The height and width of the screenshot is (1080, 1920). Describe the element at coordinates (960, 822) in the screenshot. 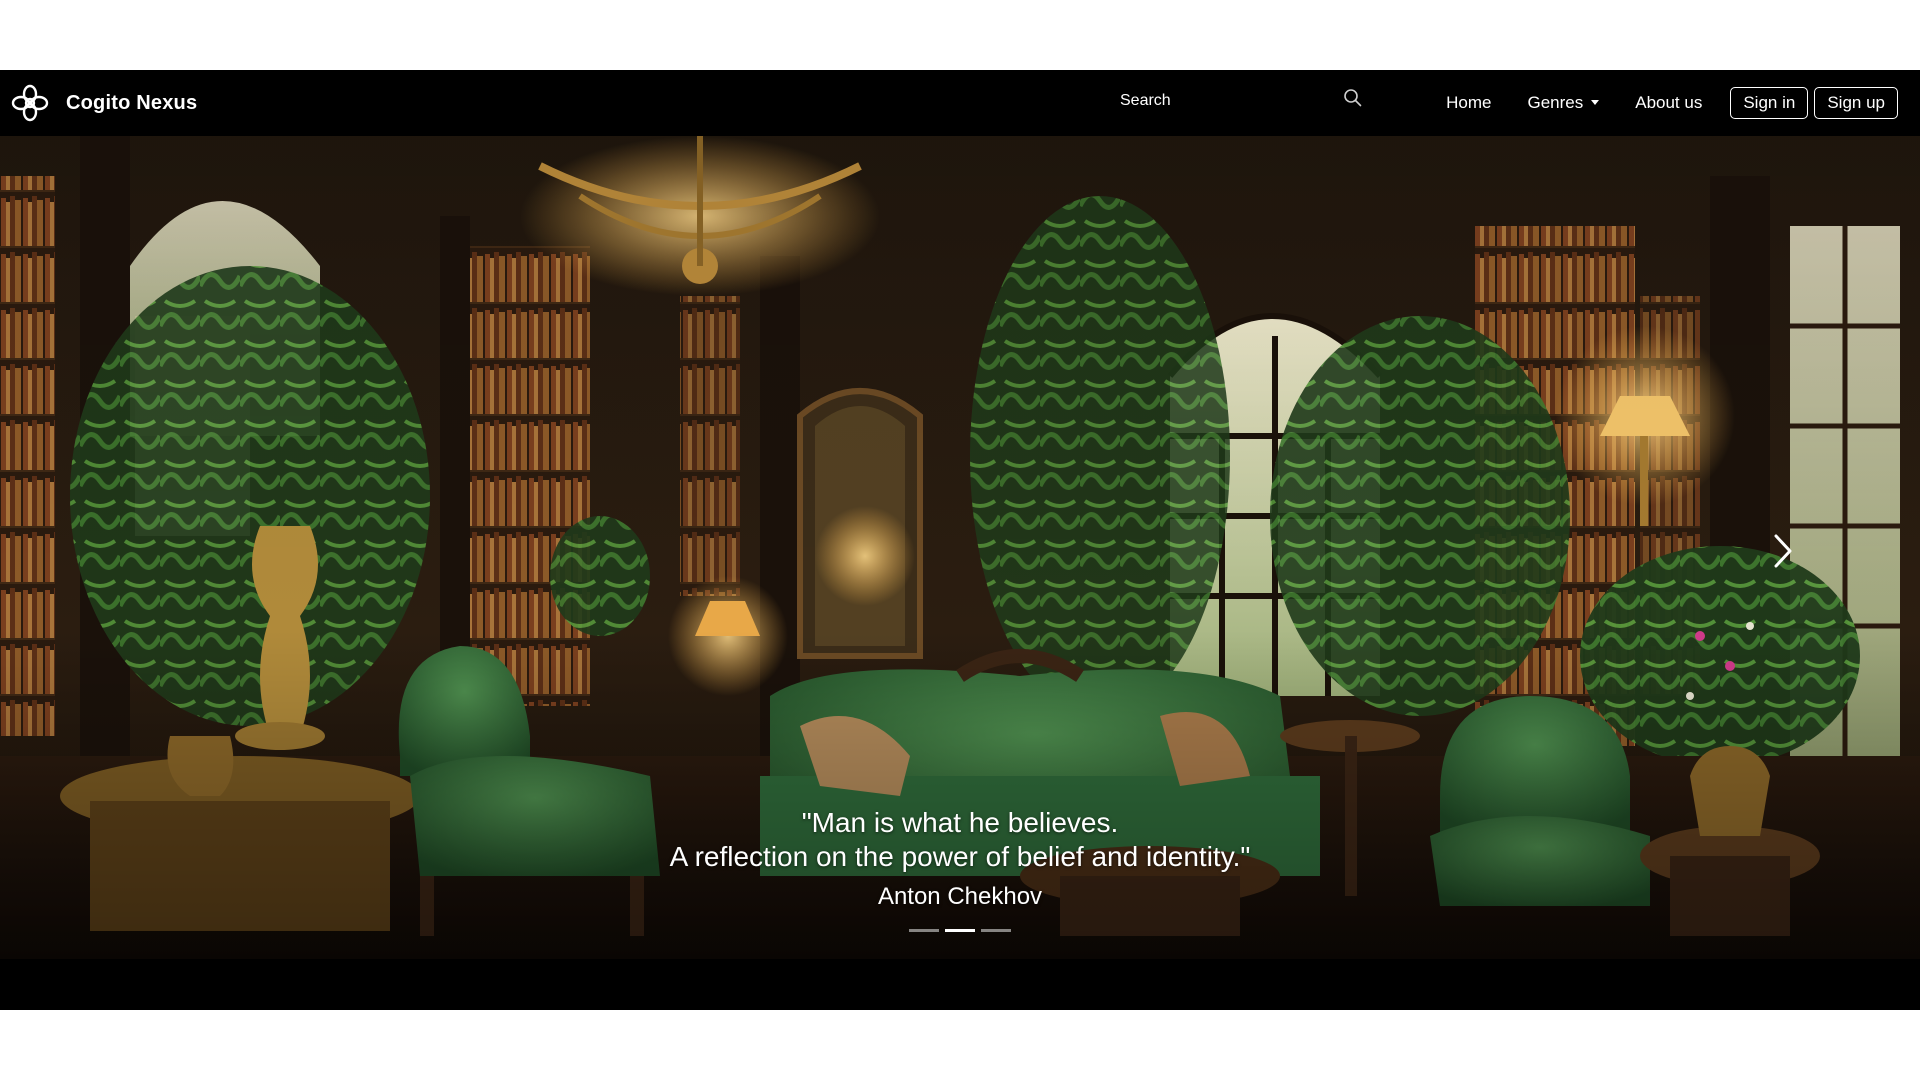

I see `quote-line-1: "Man is what he believes.` at that location.